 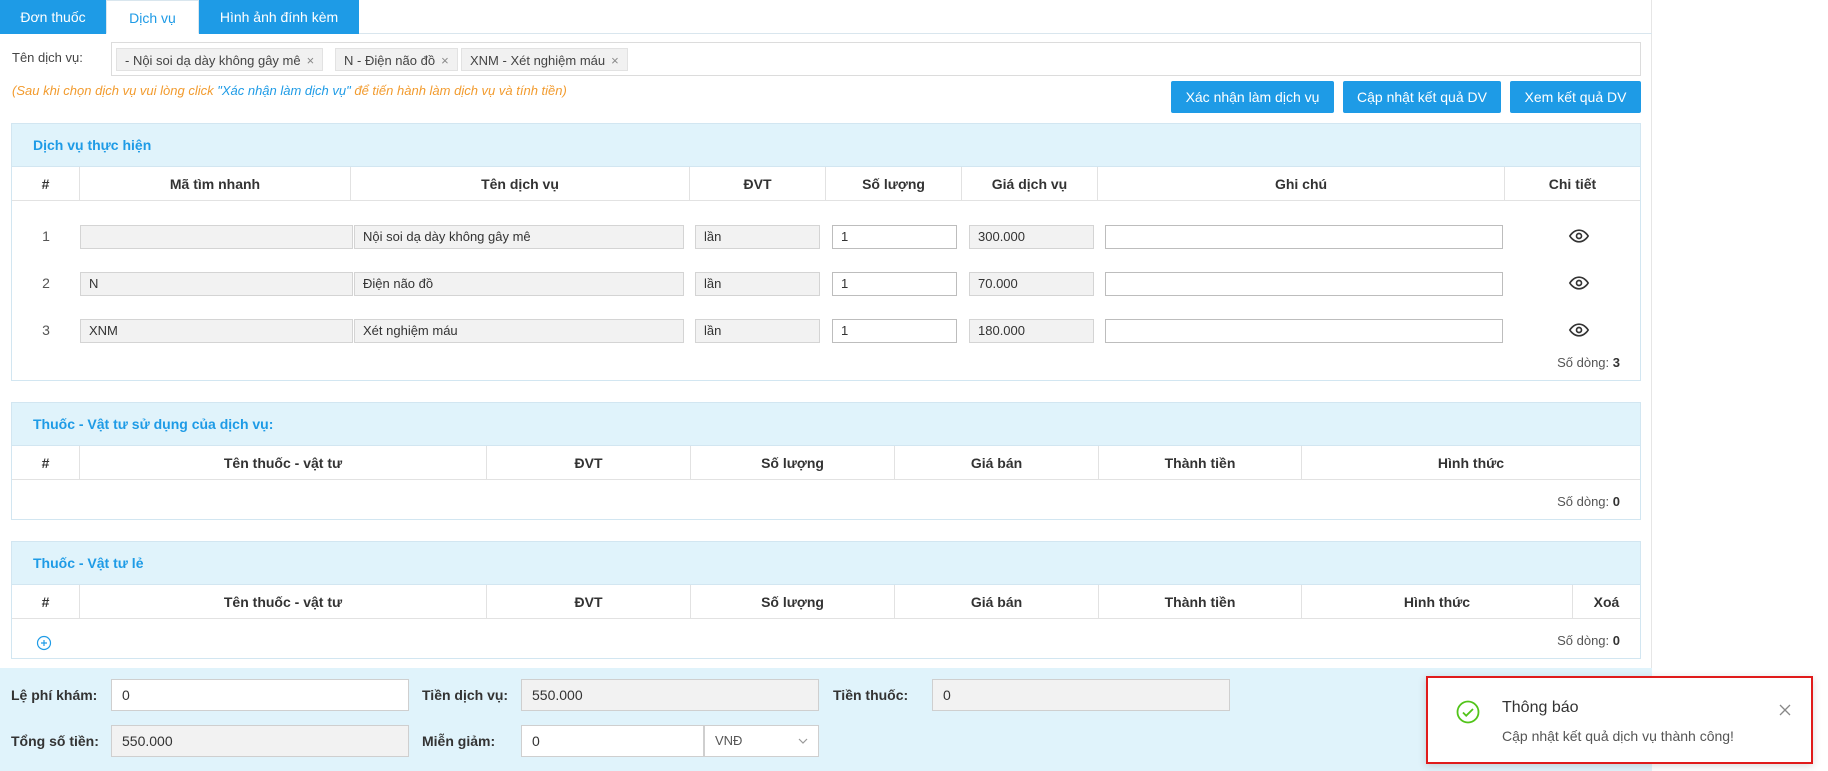 What do you see at coordinates (1540, 707) in the screenshot?
I see `toast-title: Thông báo` at bounding box center [1540, 707].